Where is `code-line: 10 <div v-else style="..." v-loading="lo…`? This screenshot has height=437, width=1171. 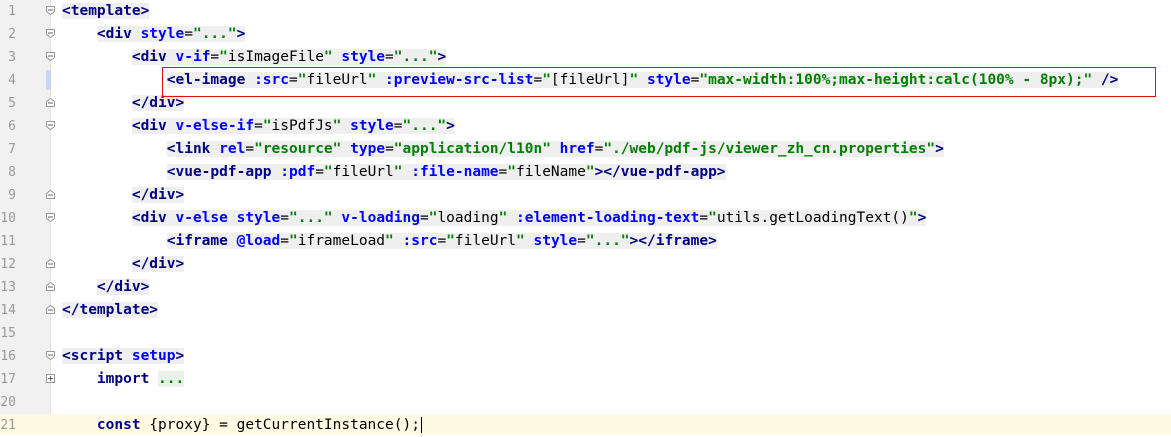 code-line: 10 <div v-else style="..." v-loading="lo… is located at coordinates (585, 218).